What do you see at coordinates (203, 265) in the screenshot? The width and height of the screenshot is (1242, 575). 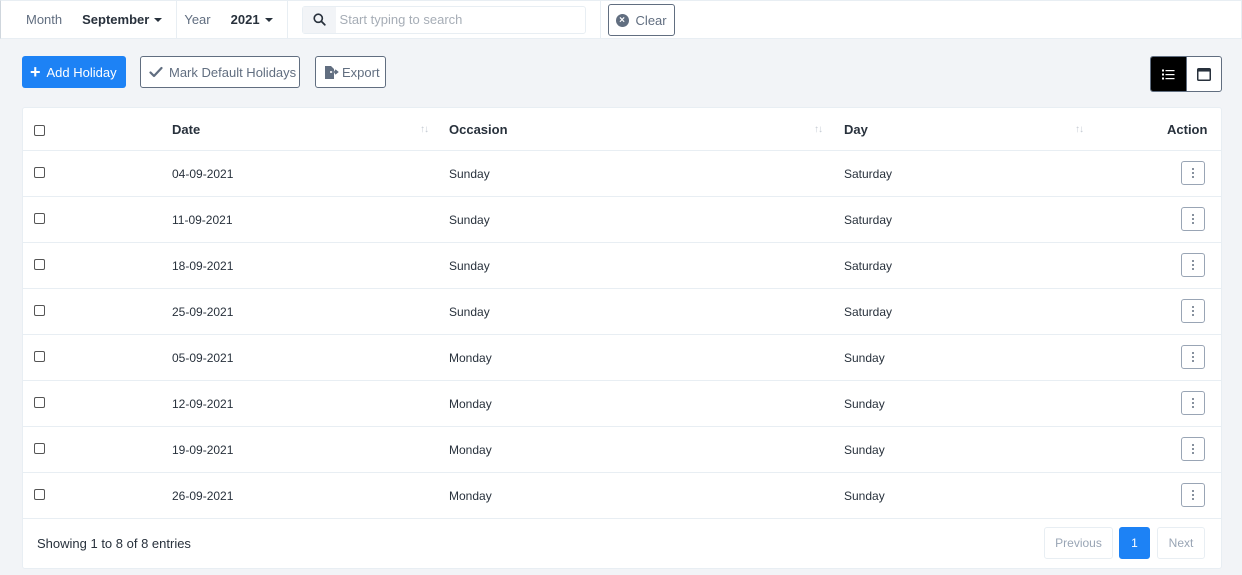 I see `cell-date: 18-09-2021` at bounding box center [203, 265].